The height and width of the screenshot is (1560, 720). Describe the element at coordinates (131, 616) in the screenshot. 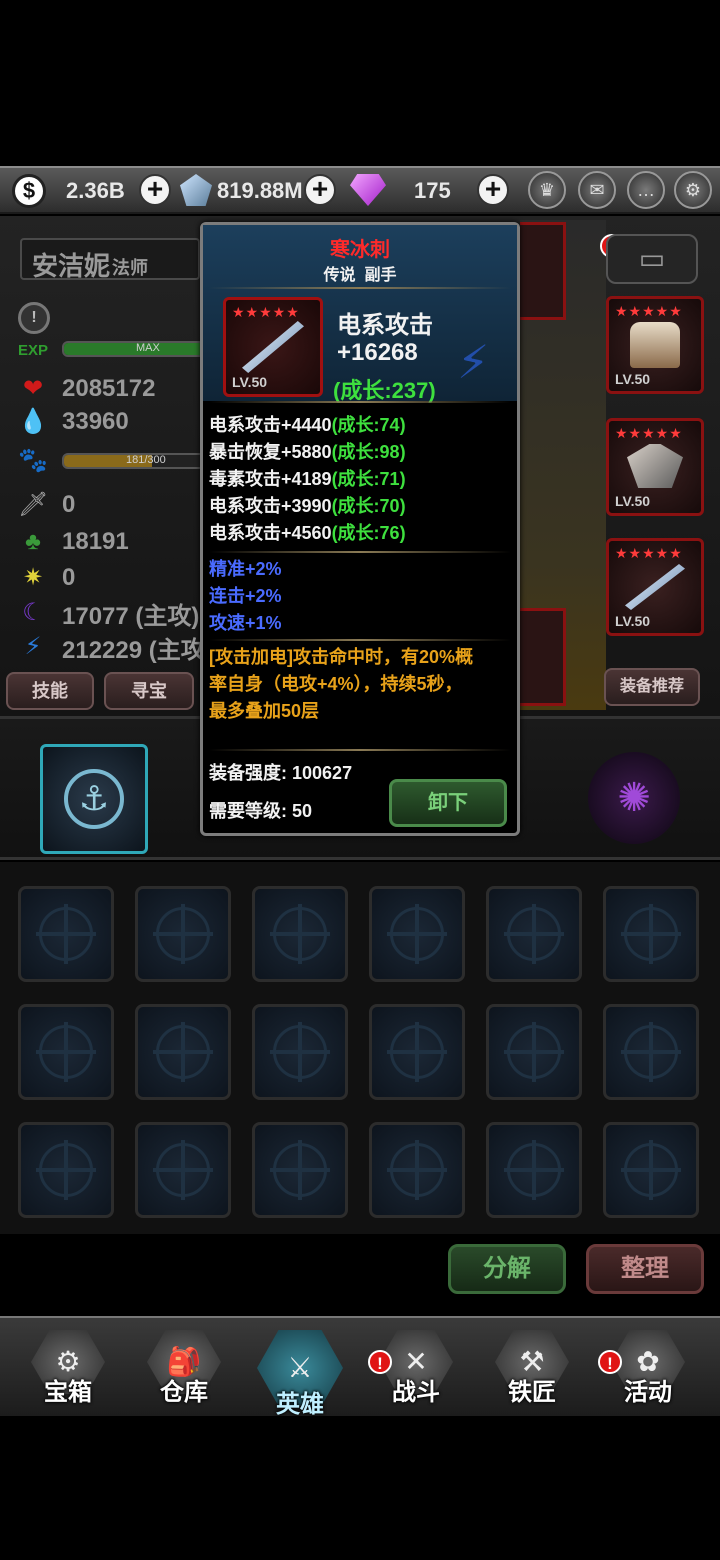

I see `moon-value: 17077 (主攻)` at that location.